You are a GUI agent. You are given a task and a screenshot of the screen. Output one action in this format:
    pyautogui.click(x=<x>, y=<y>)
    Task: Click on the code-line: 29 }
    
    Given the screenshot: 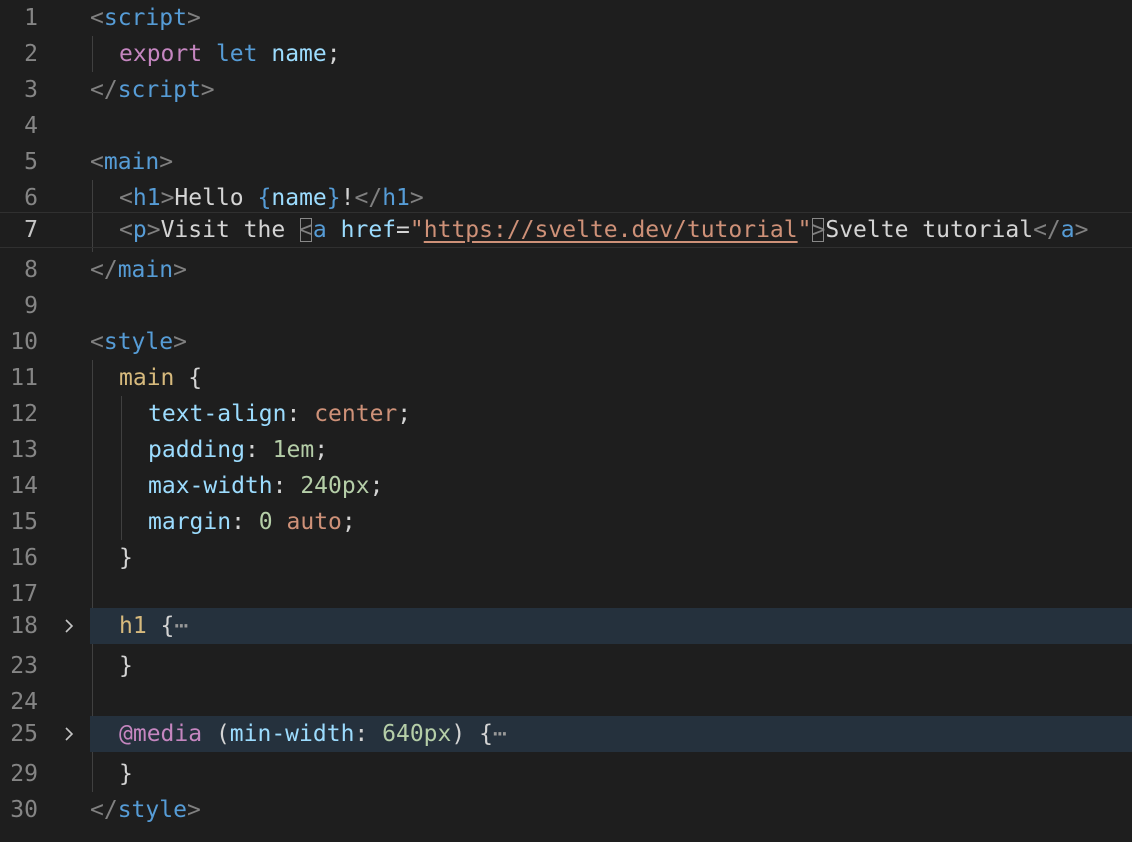 What is the action you would take?
    pyautogui.click(x=566, y=774)
    